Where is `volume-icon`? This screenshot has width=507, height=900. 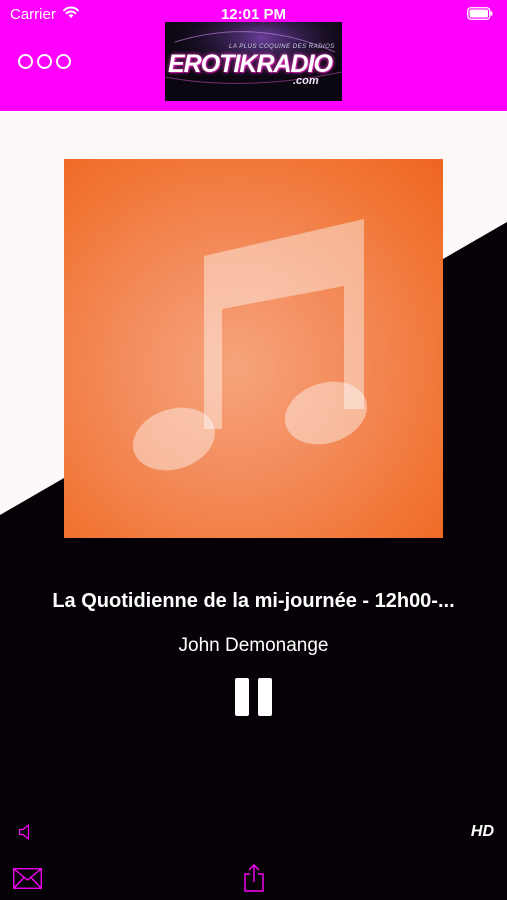 volume-icon is located at coordinates (26, 832).